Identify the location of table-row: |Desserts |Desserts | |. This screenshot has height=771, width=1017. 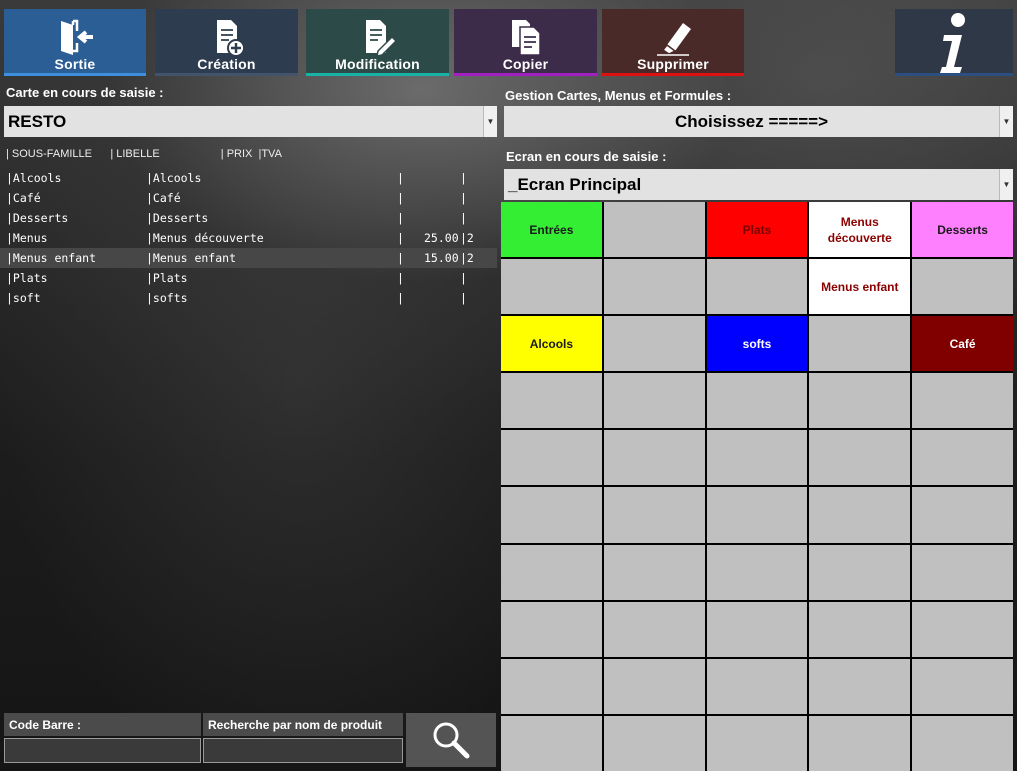
(248, 218).